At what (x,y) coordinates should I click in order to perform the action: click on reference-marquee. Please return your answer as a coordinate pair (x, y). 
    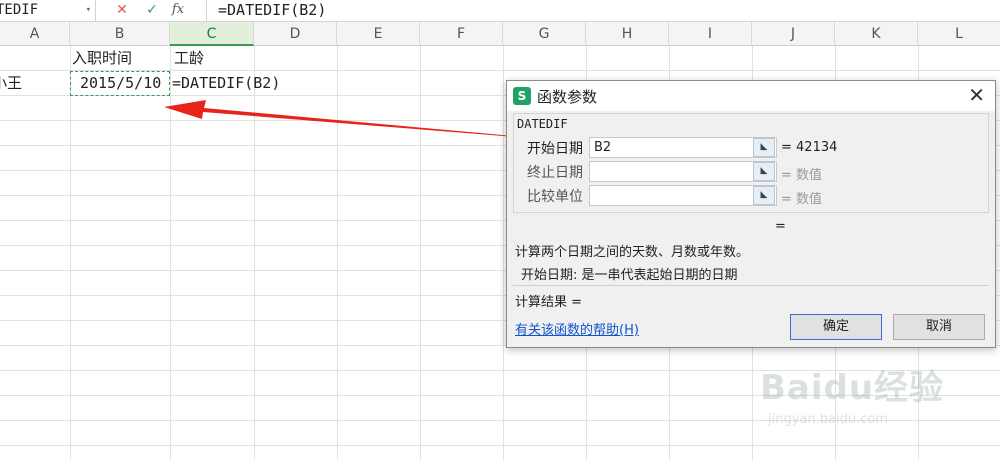
    Looking at the image, I should click on (120, 83).